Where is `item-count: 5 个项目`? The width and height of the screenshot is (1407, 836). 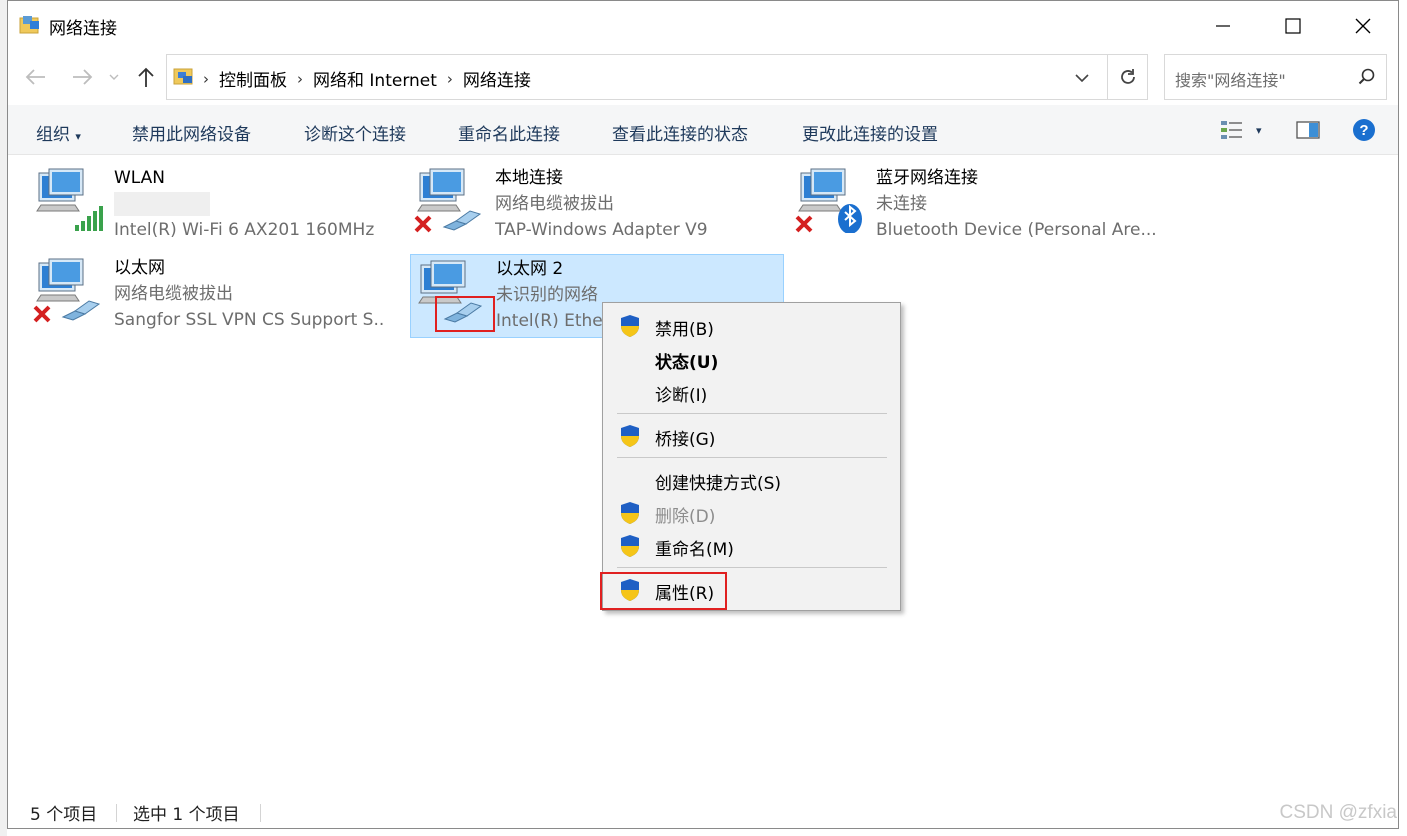
item-count: 5 个项目 is located at coordinates (64, 815).